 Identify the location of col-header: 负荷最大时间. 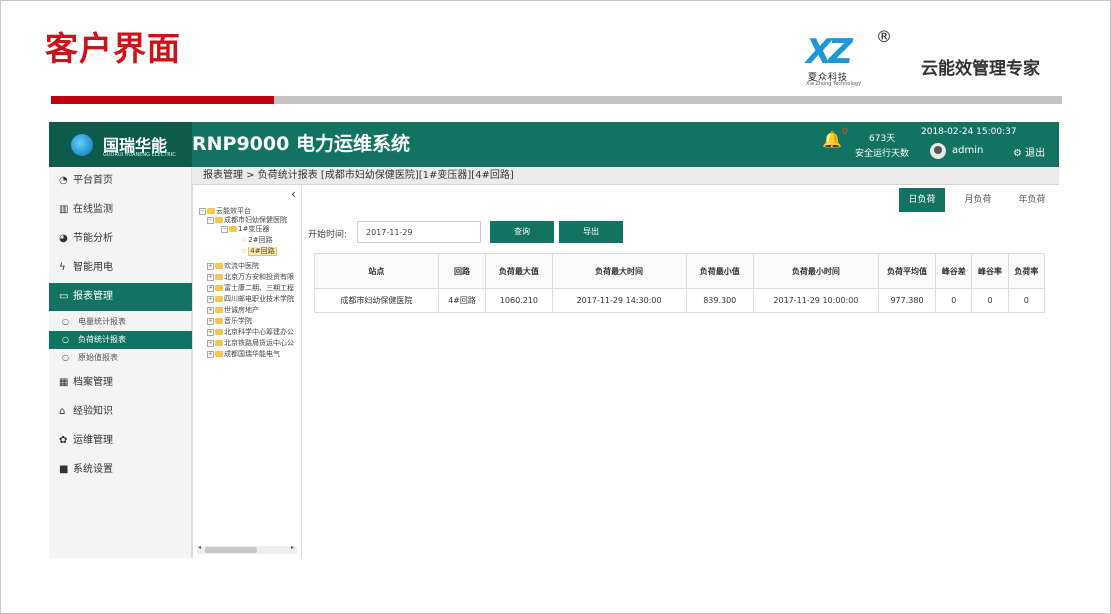
(619, 271).